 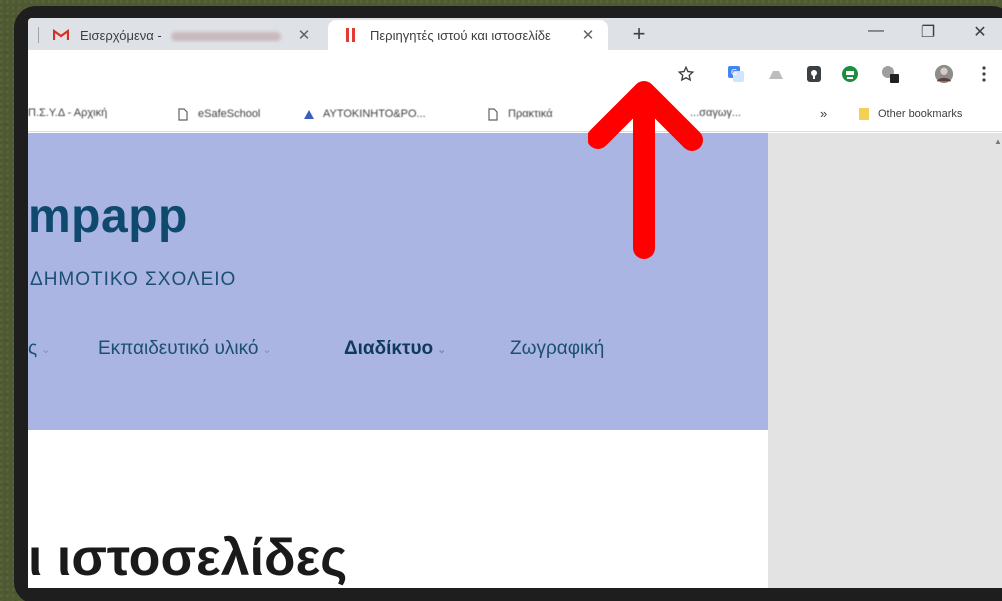 I want to click on tab-inbox: Εισερχόμενα - ✕, so click(x=176, y=35).